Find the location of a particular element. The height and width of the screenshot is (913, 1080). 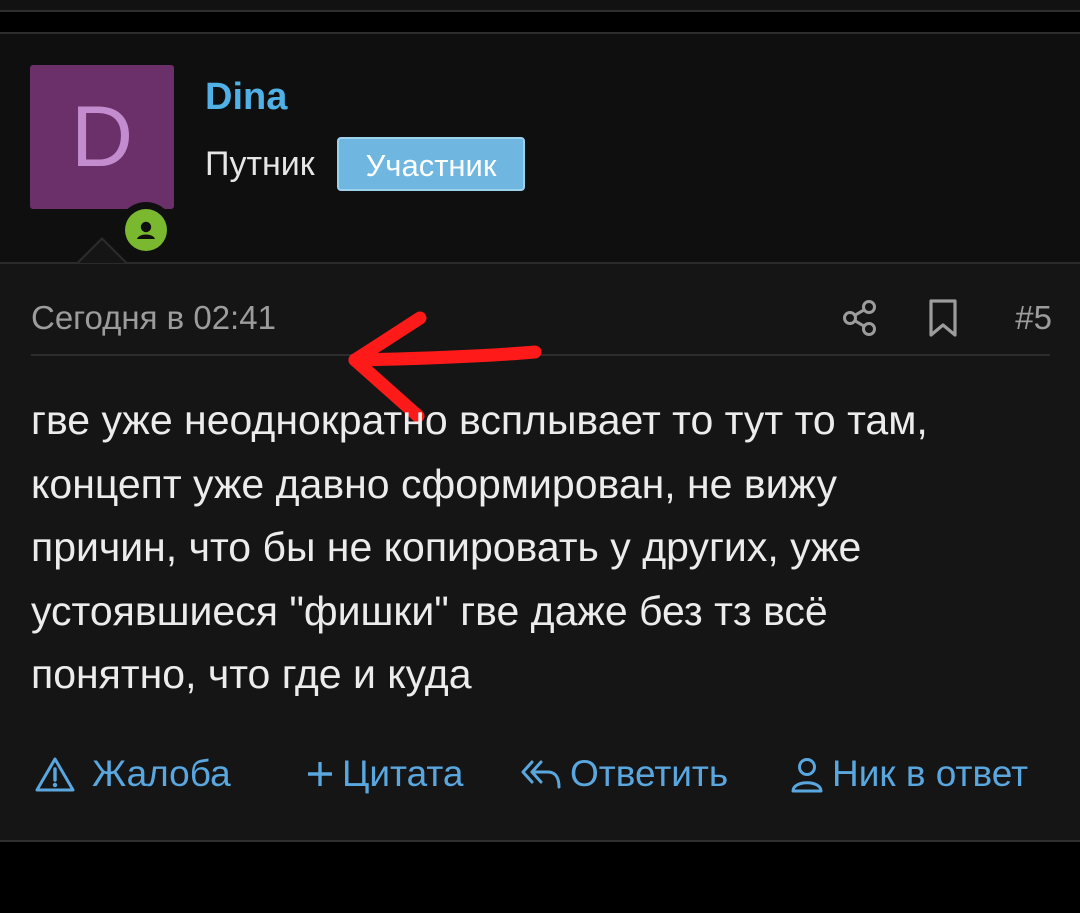

author-username-link: Dina is located at coordinates (246, 97).